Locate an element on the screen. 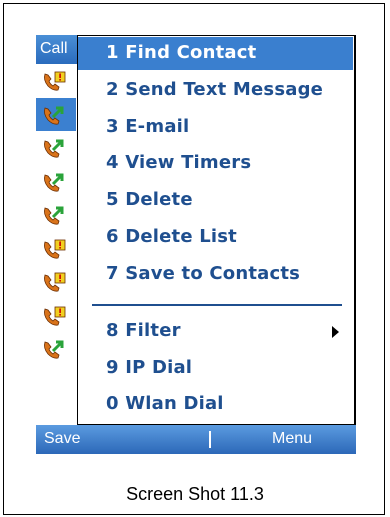 Image resolution: width=390 pixels, height=517 pixels. menu-item-label: 2 Send Text Message is located at coordinates (215, 89).